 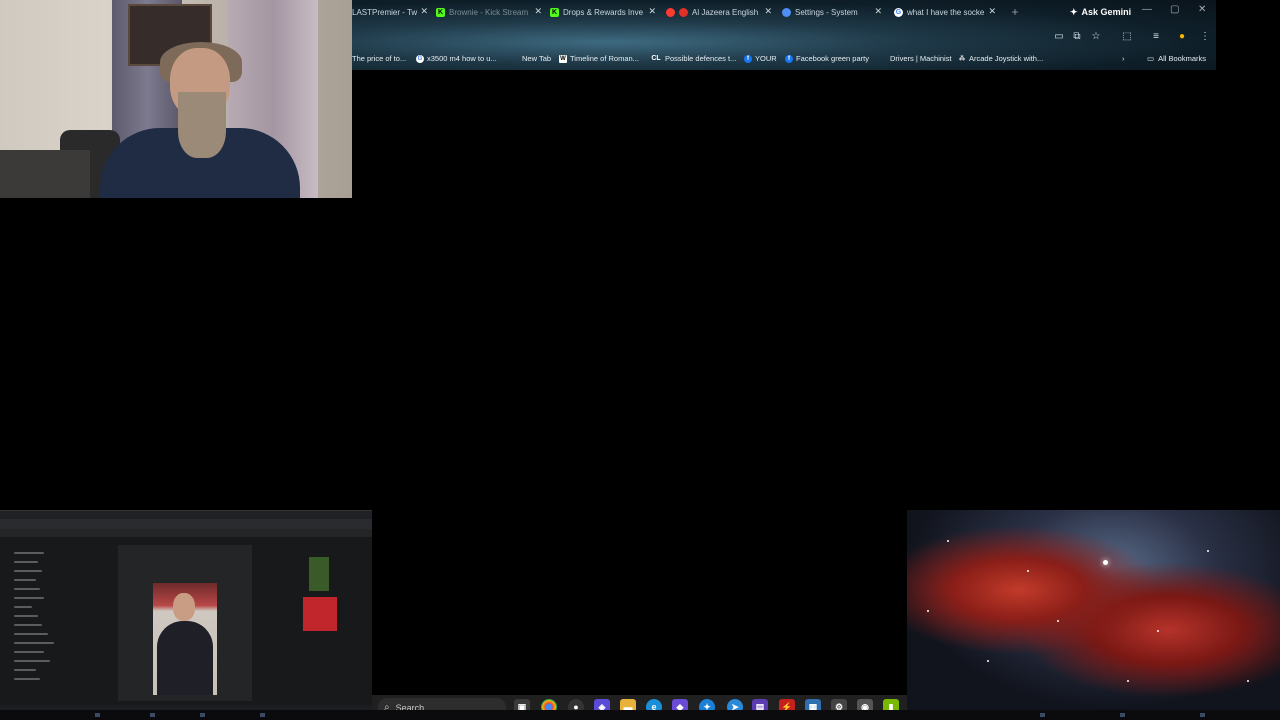 I want to click on bookmark-item: New Tab, so click(x=536, y=58).